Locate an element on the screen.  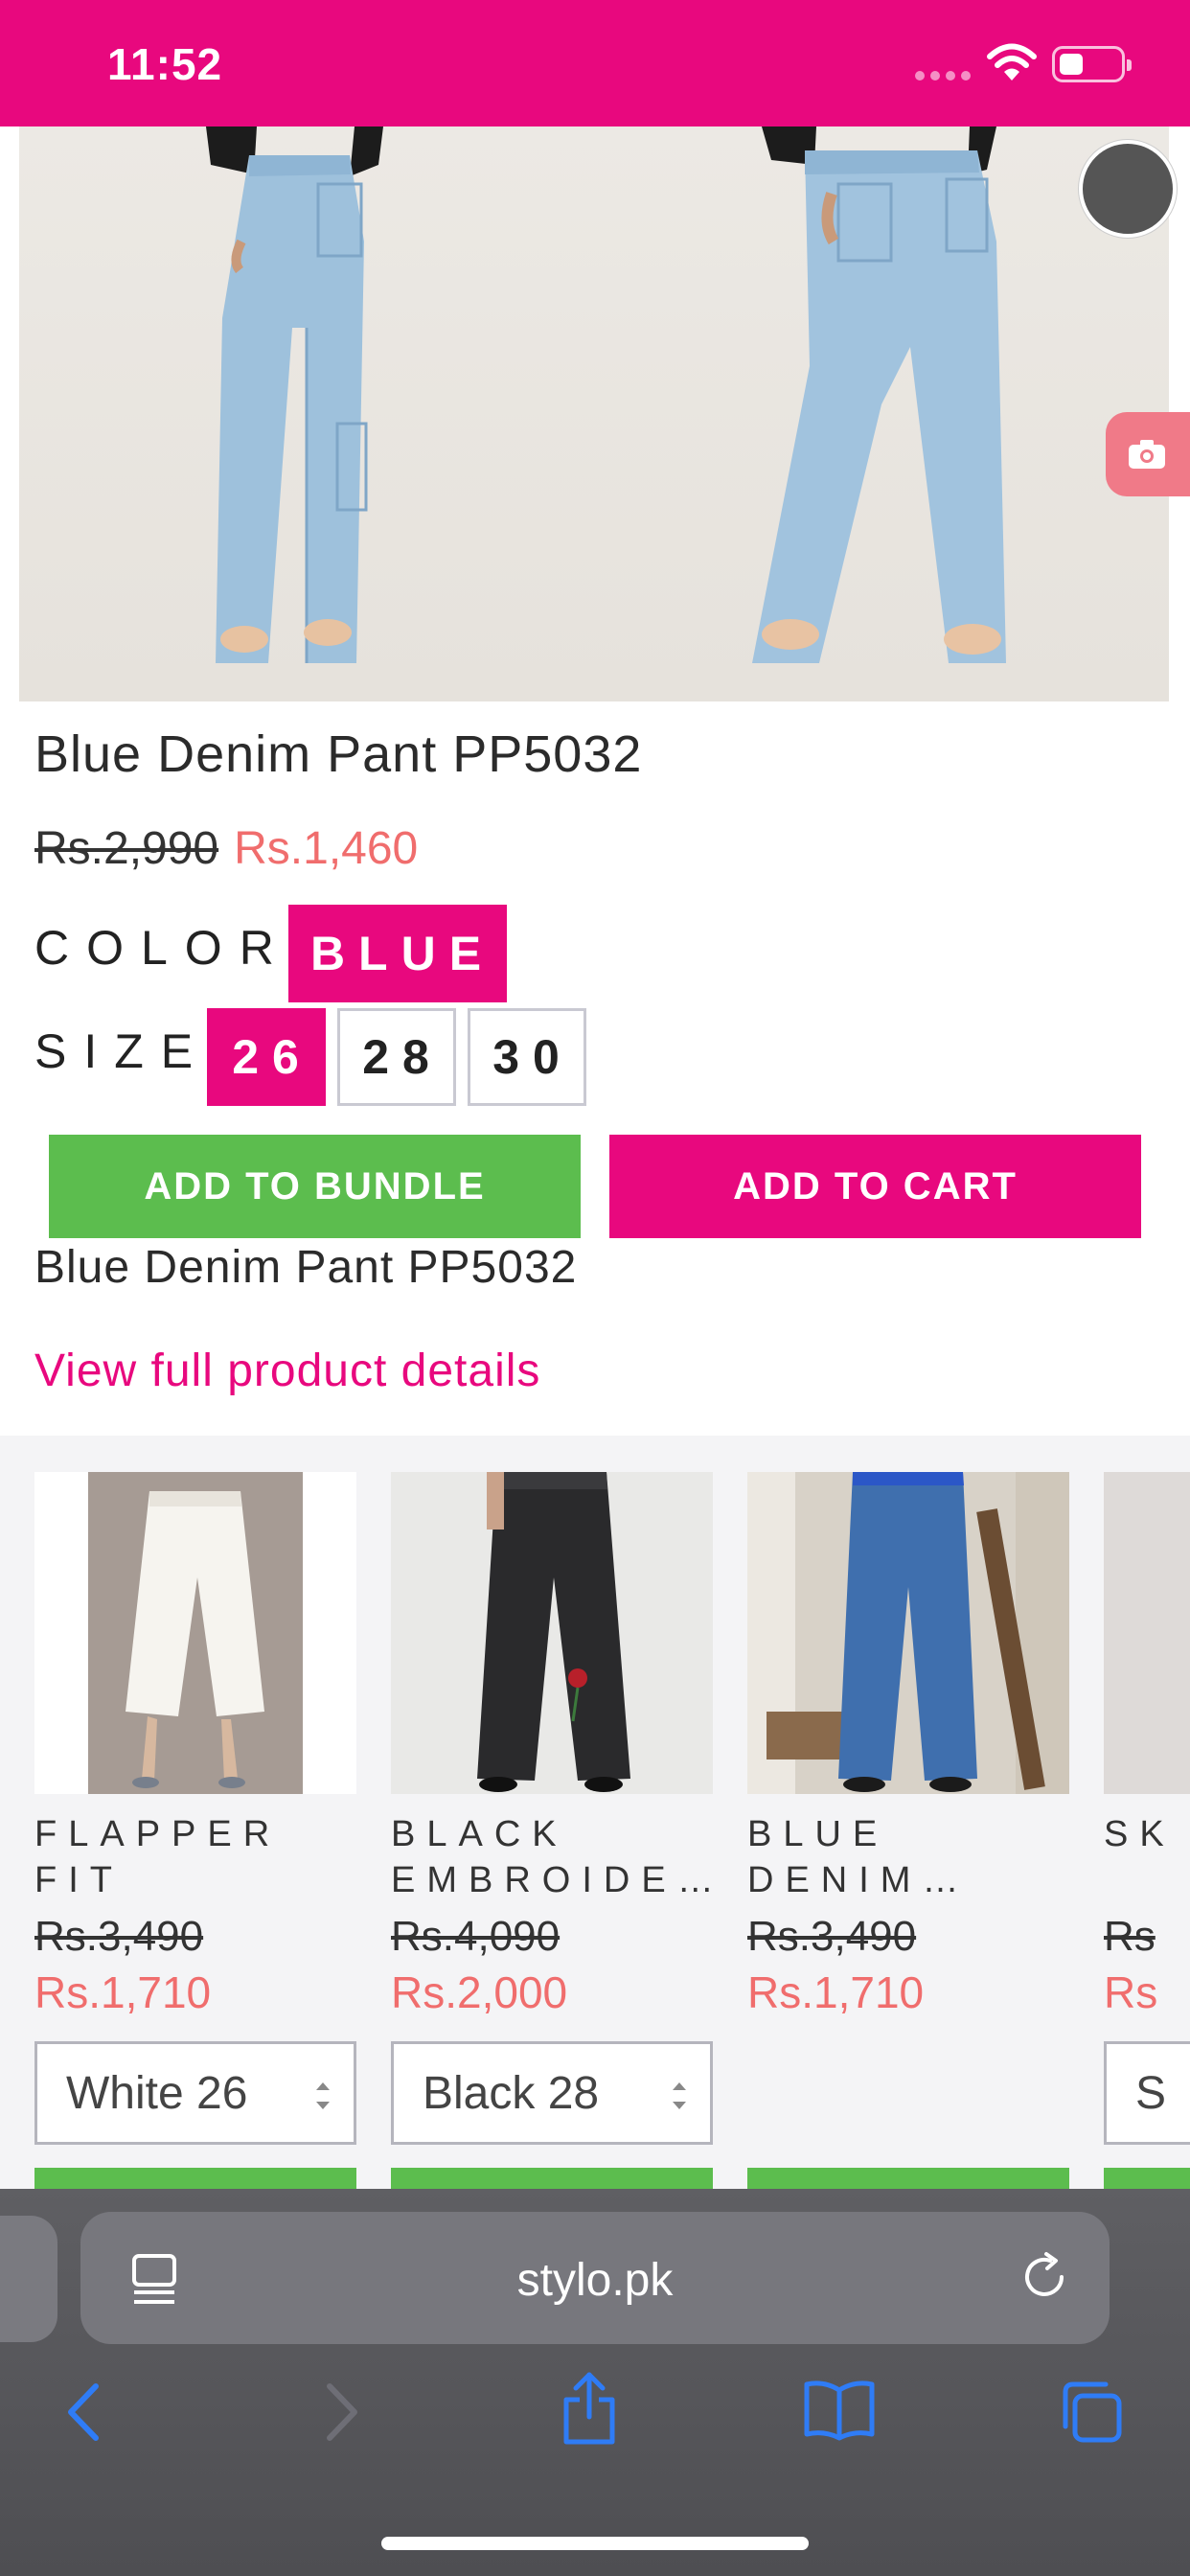
variant-select: Black 28 is located at coordinates (552, 2093).